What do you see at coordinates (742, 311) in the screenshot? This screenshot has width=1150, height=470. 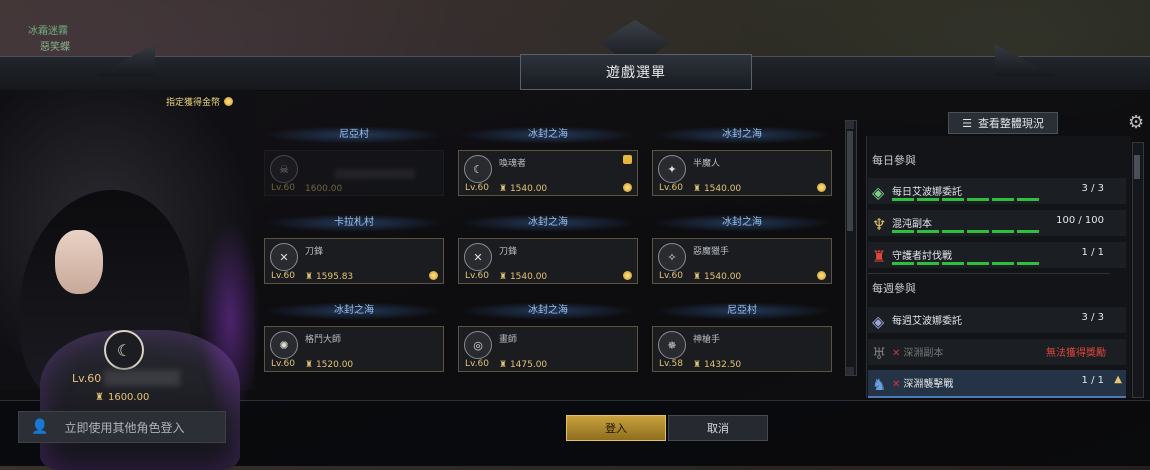 I see `region-label: 尼亞村` at bounding box center [742, 311].